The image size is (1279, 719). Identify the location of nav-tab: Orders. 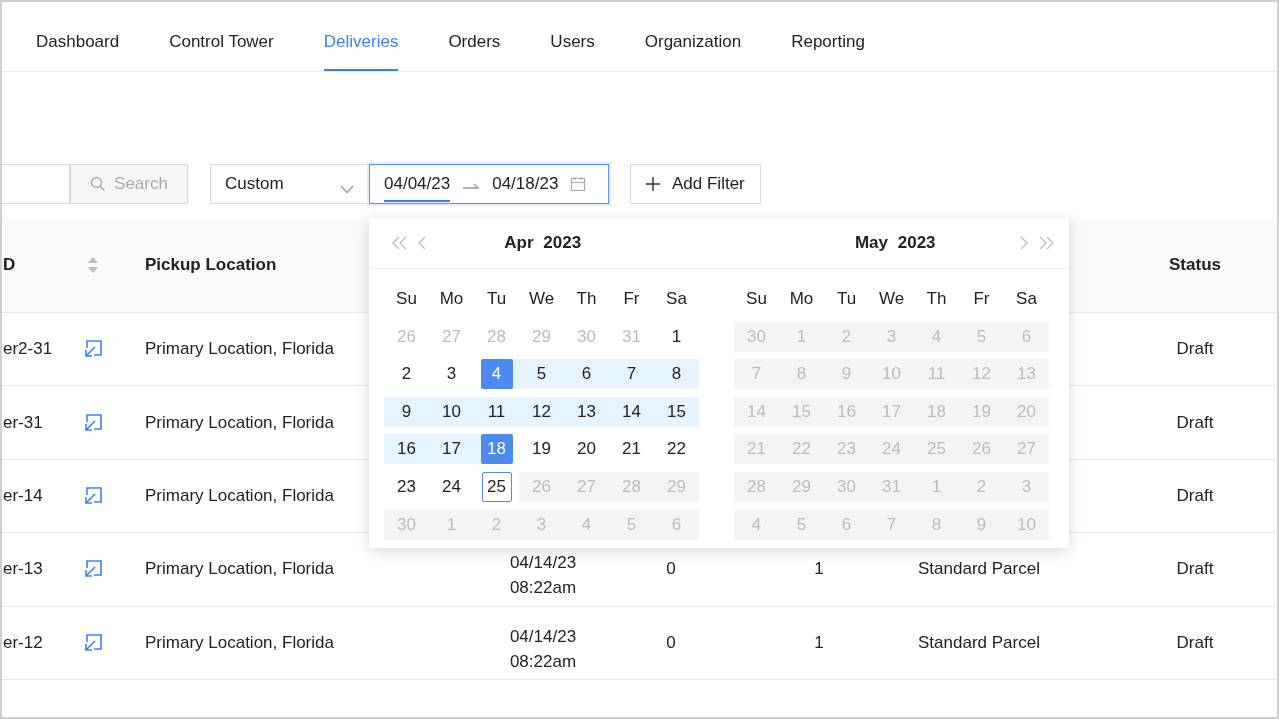
(474, 36).